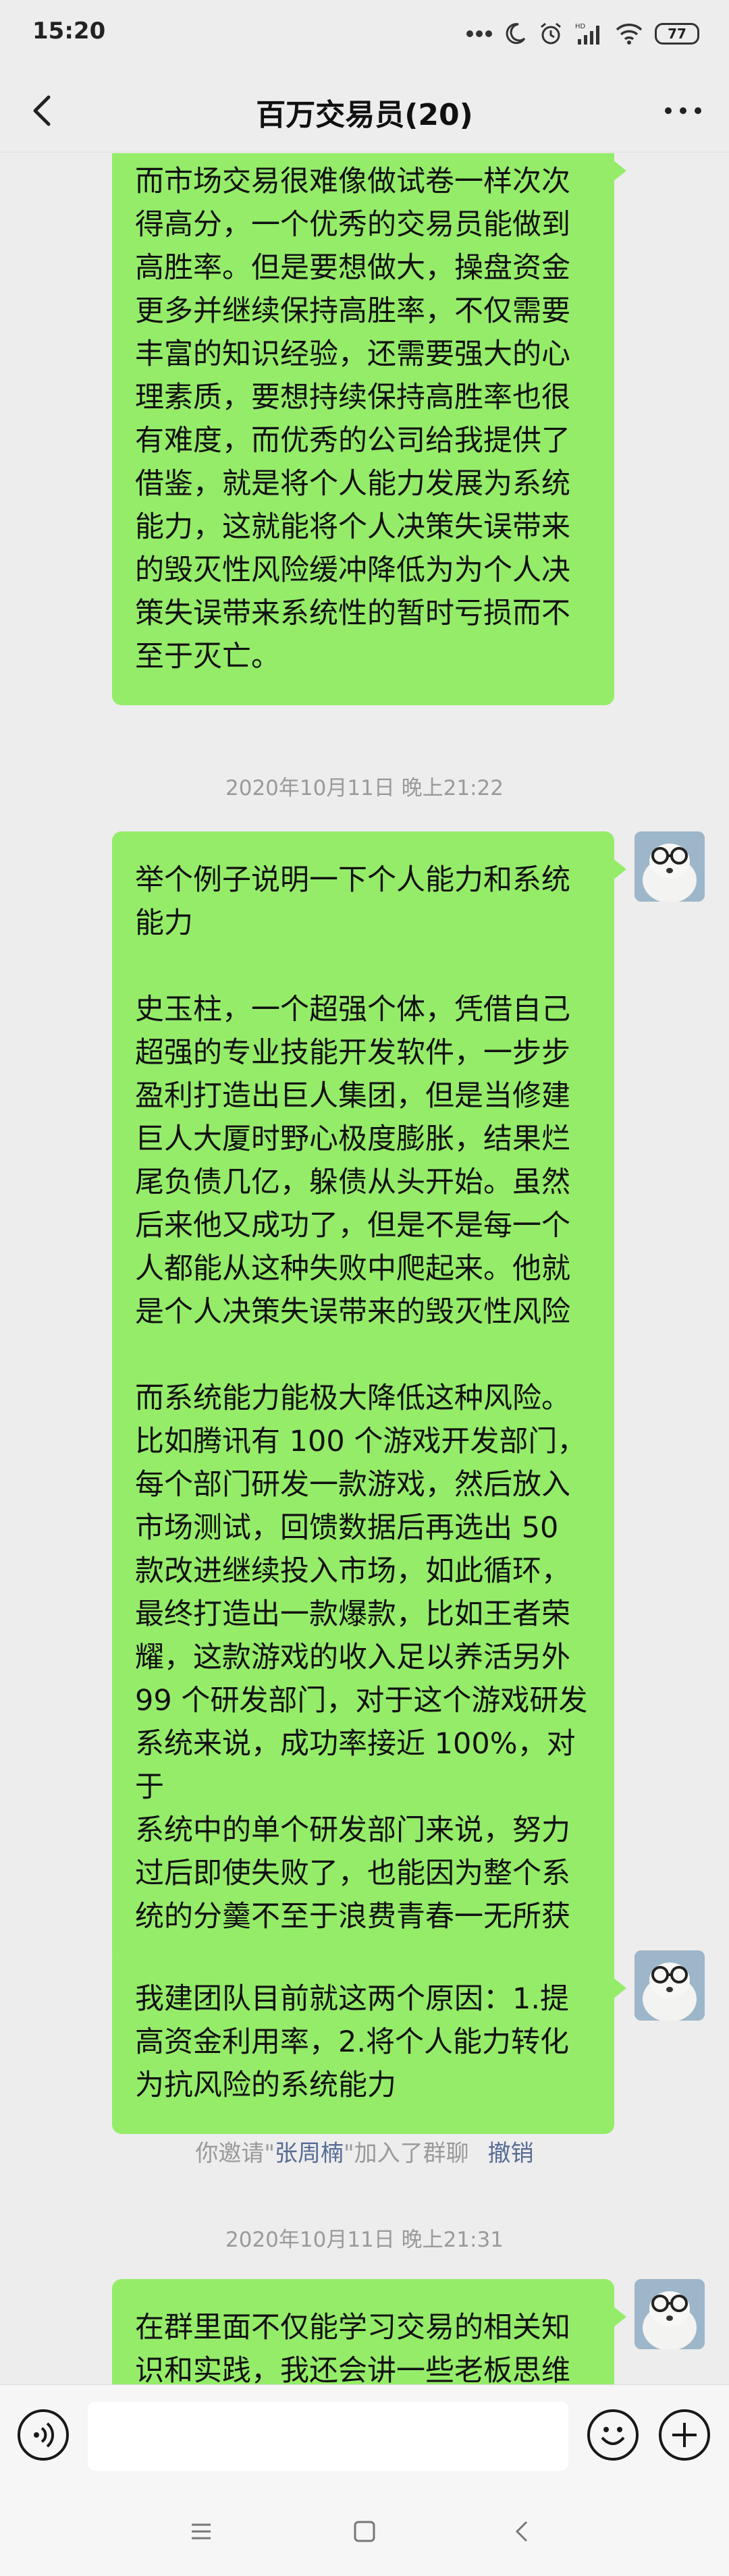  Describe the element at coordinates (683, 110) in the screenshot. I see `more-icon` at that location.